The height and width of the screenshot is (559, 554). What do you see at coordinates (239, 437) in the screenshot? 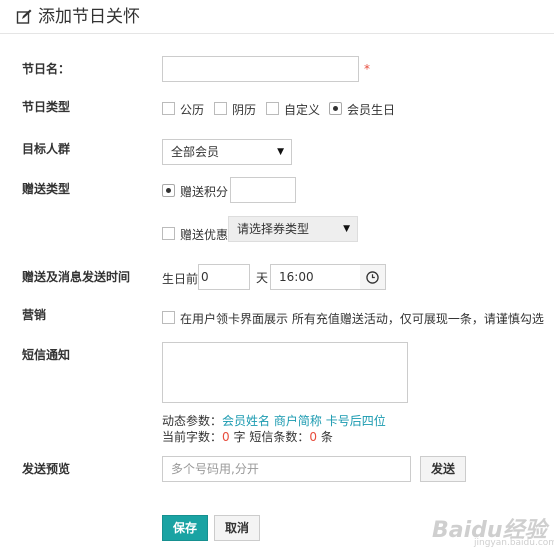
I see `char-count-unit: 字` at bounding box center [239, 437].